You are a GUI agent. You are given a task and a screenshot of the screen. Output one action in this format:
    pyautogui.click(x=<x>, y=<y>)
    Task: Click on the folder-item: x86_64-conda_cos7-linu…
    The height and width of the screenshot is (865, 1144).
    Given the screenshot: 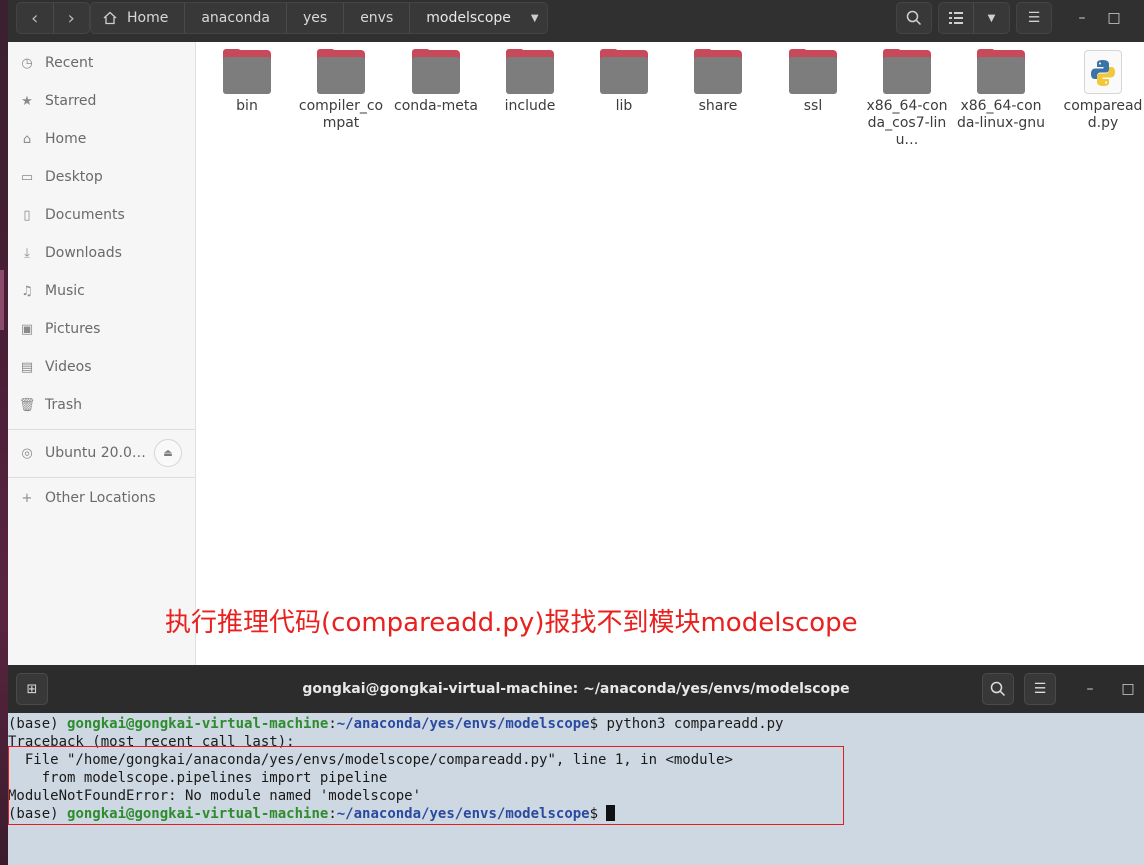 What is the action you would take?
    pyautogui.click(x=907, y=99)
    